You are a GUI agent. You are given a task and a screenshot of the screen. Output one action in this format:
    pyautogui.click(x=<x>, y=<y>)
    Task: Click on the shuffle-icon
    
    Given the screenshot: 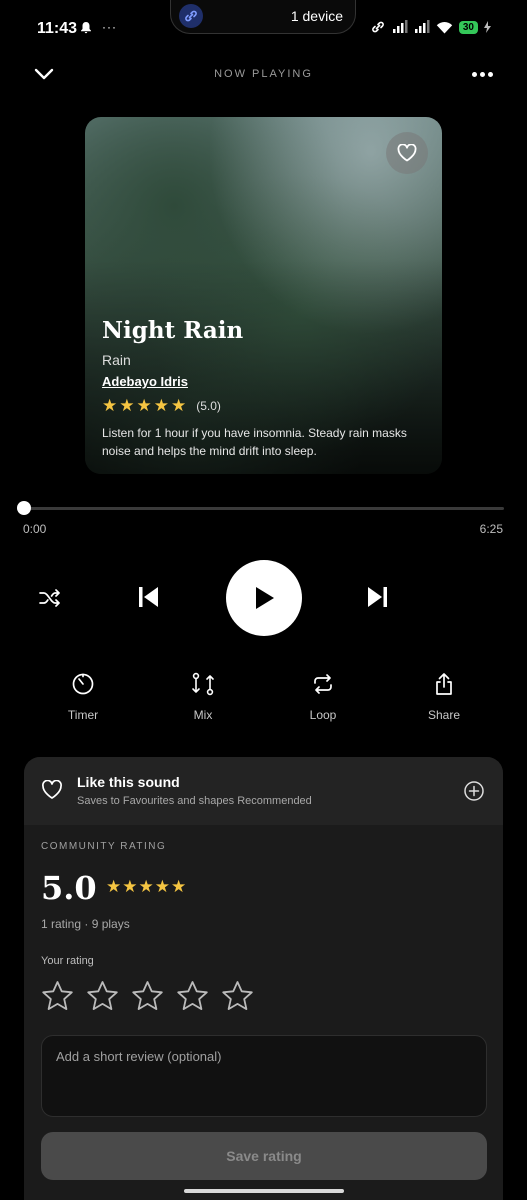 What is the action you would take?
    pyautogui.click(x=49, y=598)
    